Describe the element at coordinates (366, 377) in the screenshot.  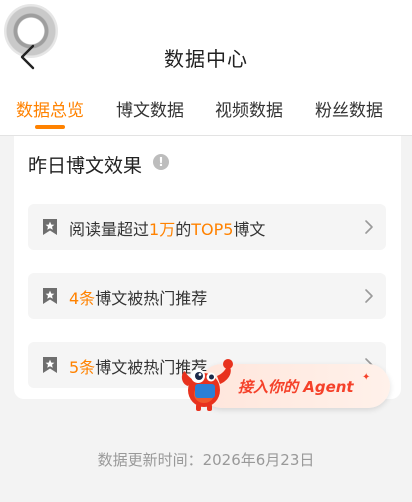
I see `sparkle-icon: ✦` at that location.